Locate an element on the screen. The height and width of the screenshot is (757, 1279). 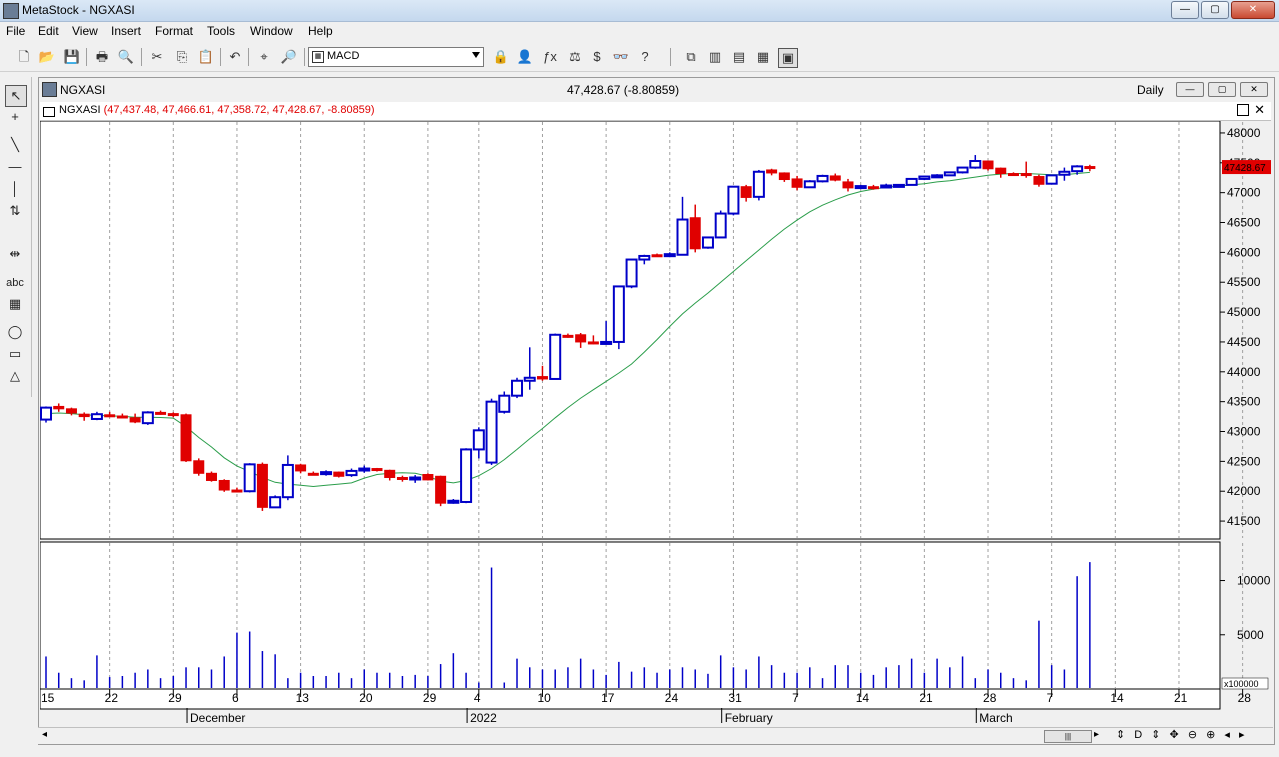
copy-icon: ⎘ is located at coordinates (182, 57).